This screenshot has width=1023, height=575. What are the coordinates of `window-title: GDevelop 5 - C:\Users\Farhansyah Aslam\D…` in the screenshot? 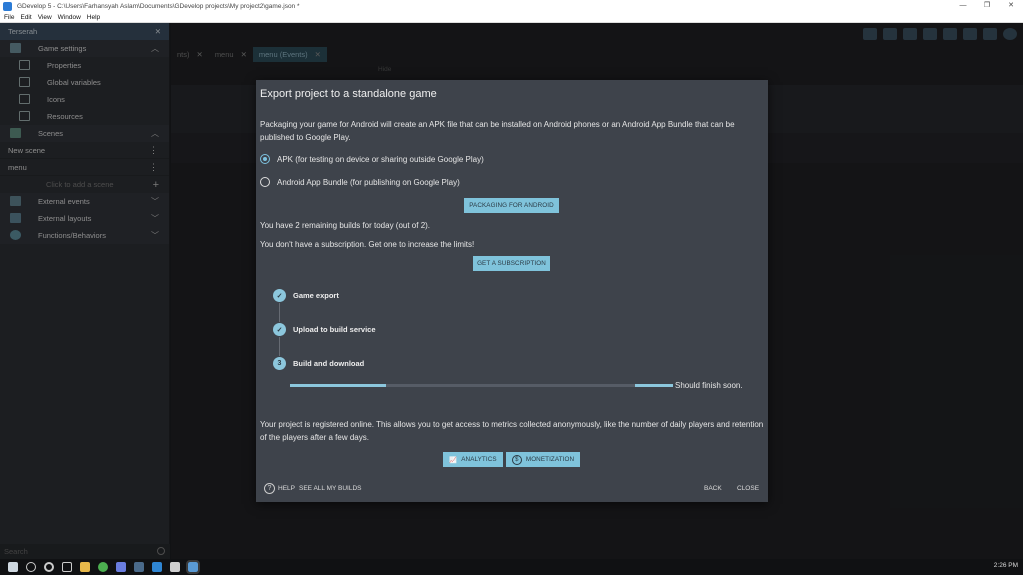 It's located at (158, 6).